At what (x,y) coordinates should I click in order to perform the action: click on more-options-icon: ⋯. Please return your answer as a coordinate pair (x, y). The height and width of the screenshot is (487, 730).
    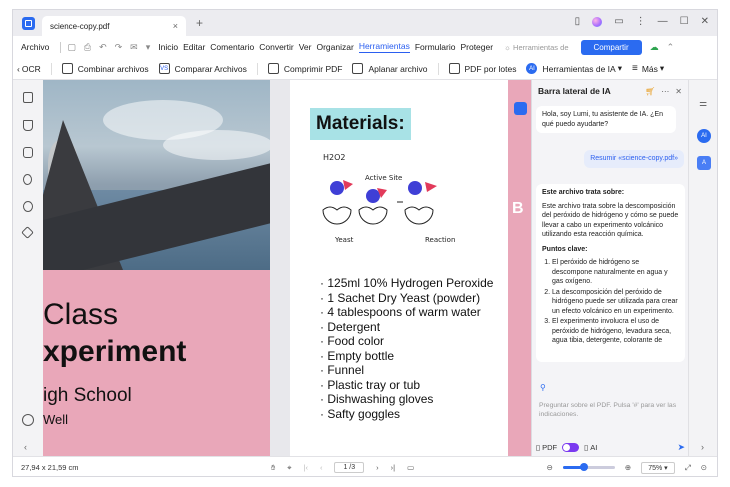
    Looking at the image, I should click on (665, 91).